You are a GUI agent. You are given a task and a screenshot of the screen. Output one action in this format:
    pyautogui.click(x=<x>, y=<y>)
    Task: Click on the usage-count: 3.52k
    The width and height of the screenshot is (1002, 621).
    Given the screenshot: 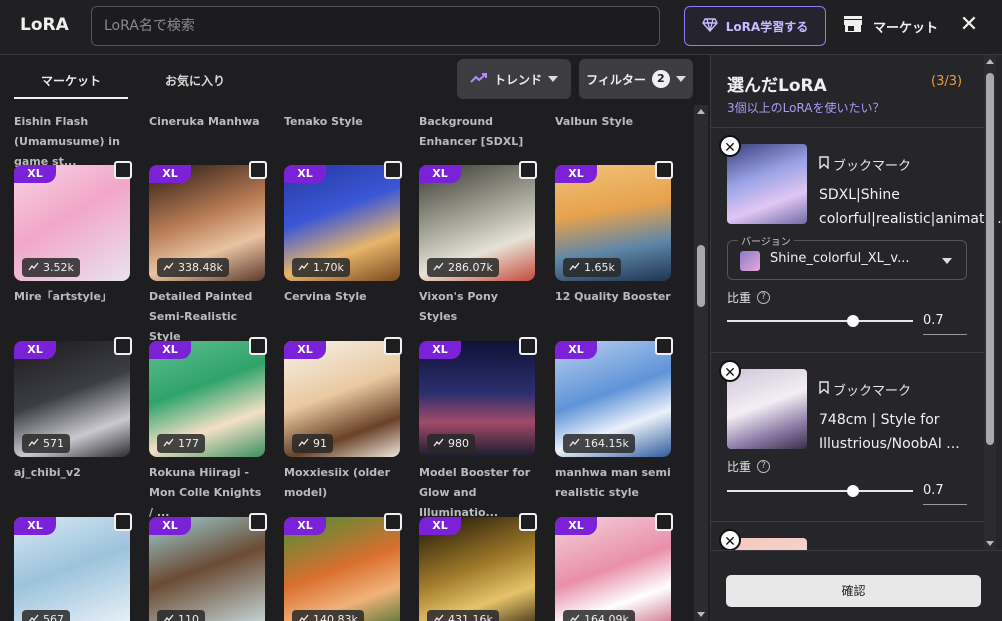 What is the action you would take?
    pyautogui.click(x=51, y=267)
    